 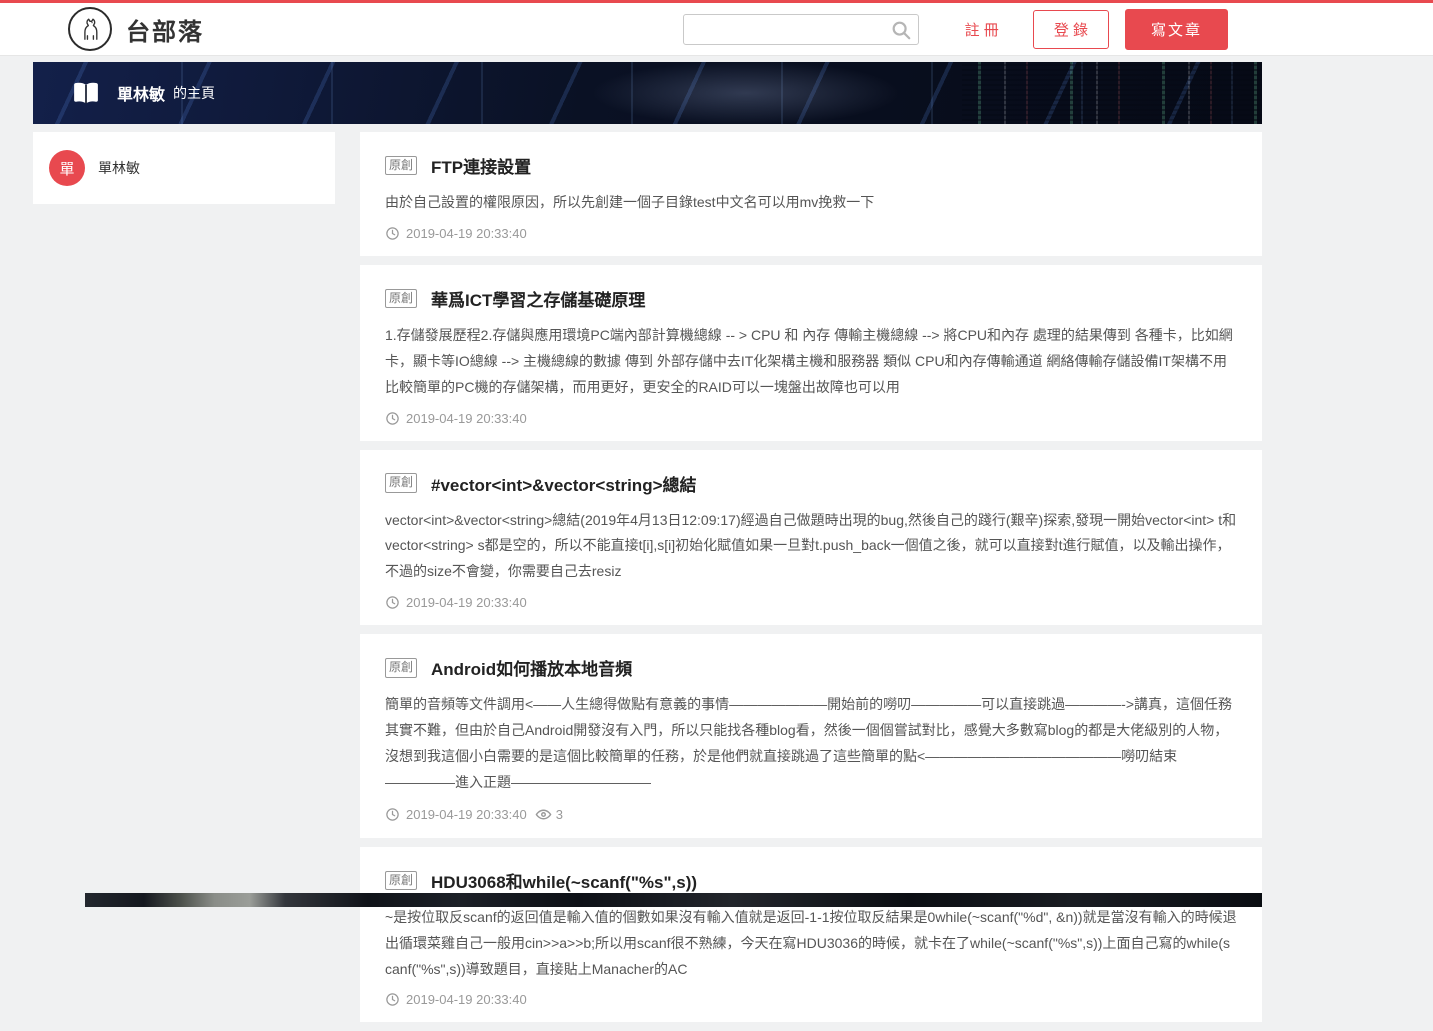 I want to click on site-title: 台部落, so click(x=165, y=29).